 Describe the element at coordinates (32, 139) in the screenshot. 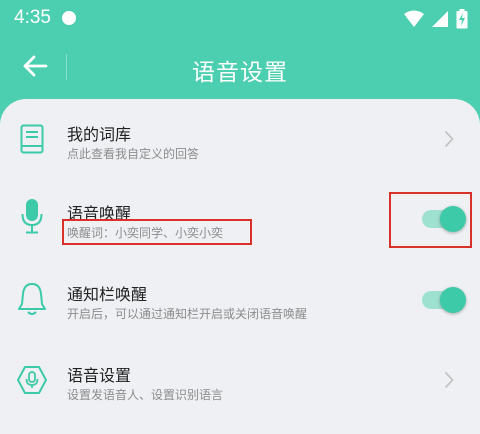

I see `book-icon` at that location.